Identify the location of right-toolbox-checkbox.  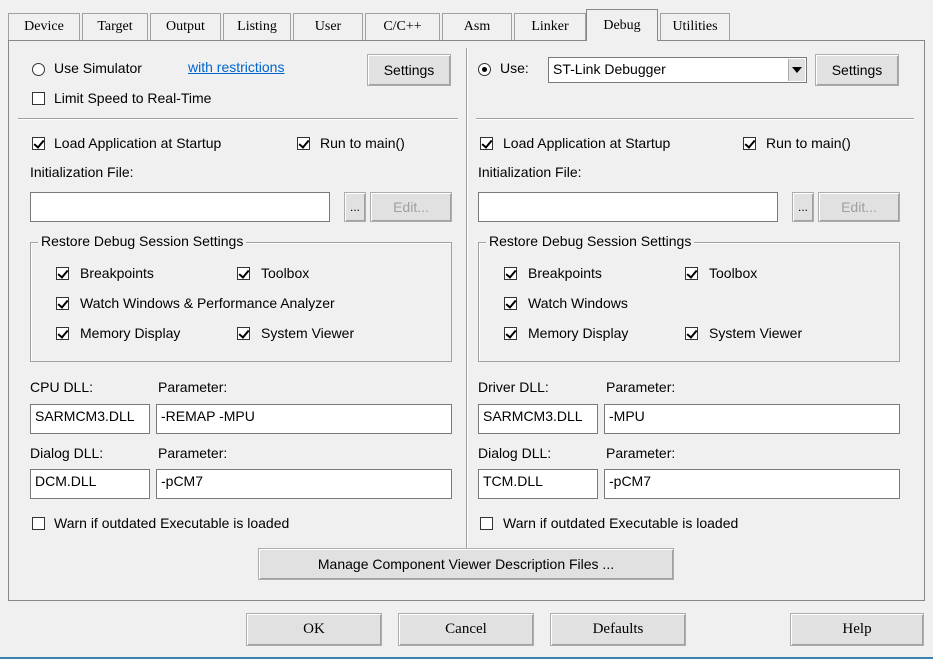
(691, 273).